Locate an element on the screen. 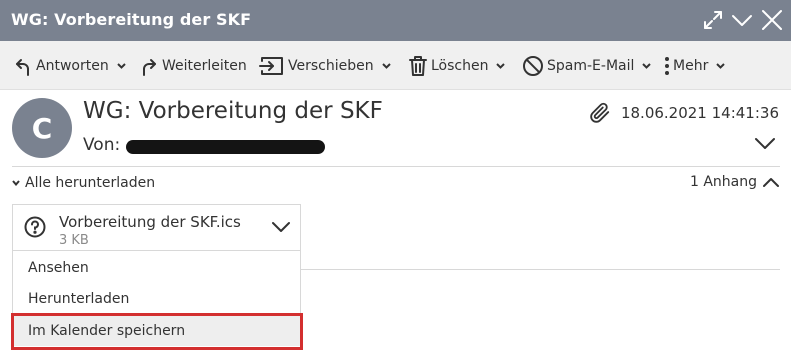 This screenshot has height=363, width=791. window-title: WG: Vorbereitung der SKF is located at coordinates (131, 19).